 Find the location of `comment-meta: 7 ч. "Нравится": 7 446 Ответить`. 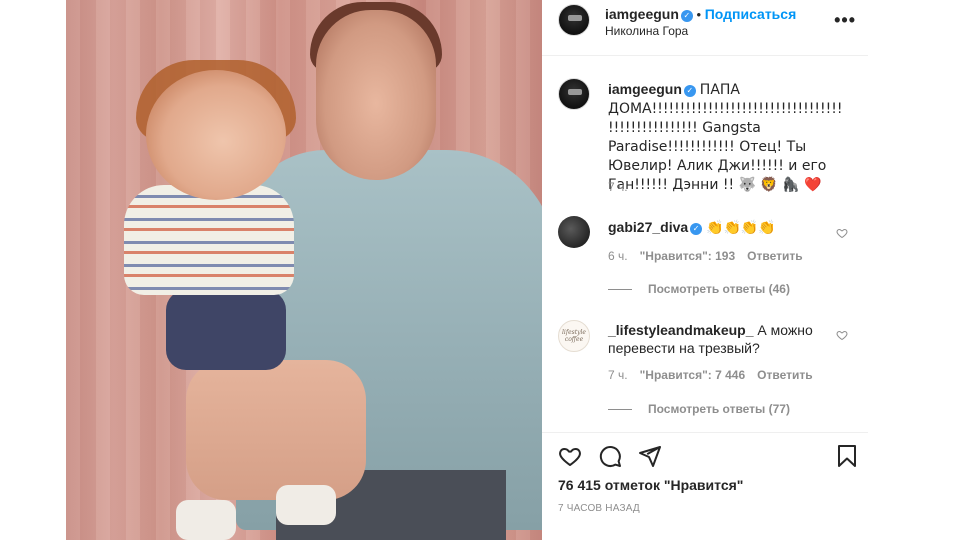

comment-meta: 7 ч. "Нравится": 7 446 Ответить is located at coordinates (710, 375).